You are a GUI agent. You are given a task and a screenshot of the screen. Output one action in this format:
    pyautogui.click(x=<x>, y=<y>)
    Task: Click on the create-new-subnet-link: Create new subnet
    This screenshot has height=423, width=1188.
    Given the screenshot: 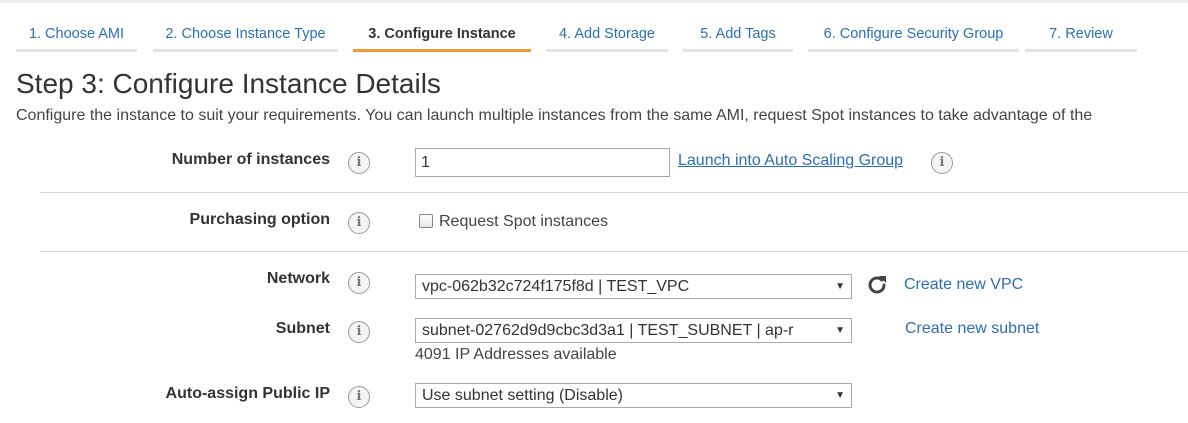 What is the action you would take?
    pyautogui.click(x=972, y=329)
    